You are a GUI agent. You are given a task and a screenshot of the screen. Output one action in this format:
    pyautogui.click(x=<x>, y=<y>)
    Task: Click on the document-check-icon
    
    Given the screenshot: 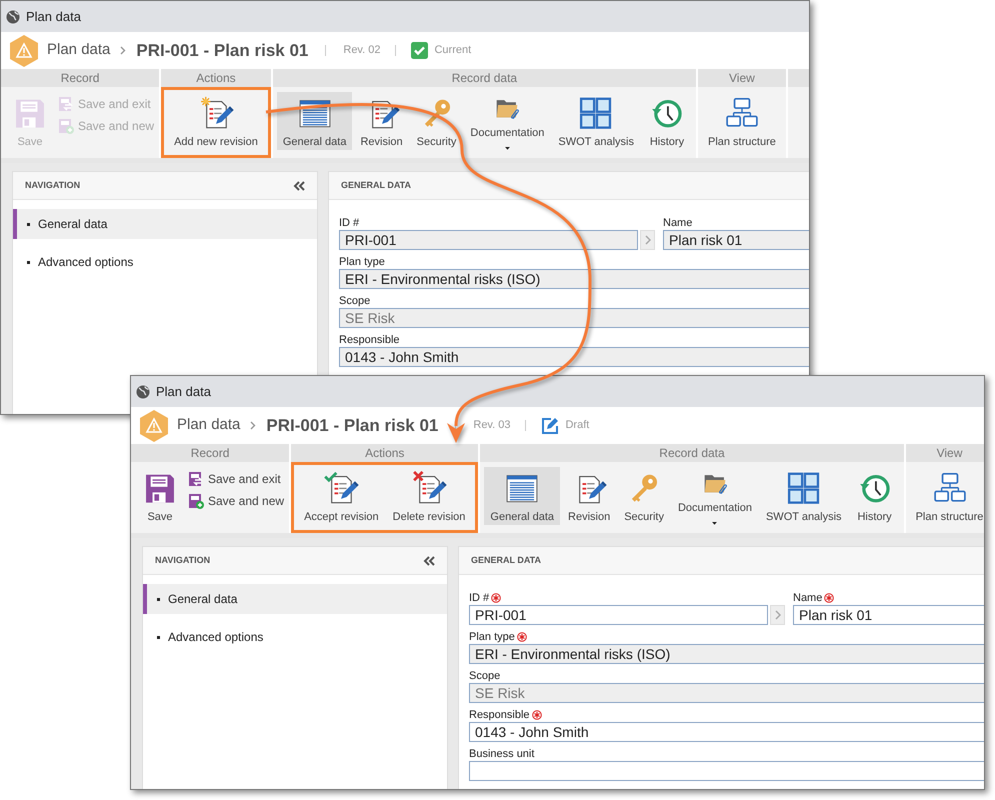 What is the action you would take?
    pyautogui.click(x=341, y=487)
    